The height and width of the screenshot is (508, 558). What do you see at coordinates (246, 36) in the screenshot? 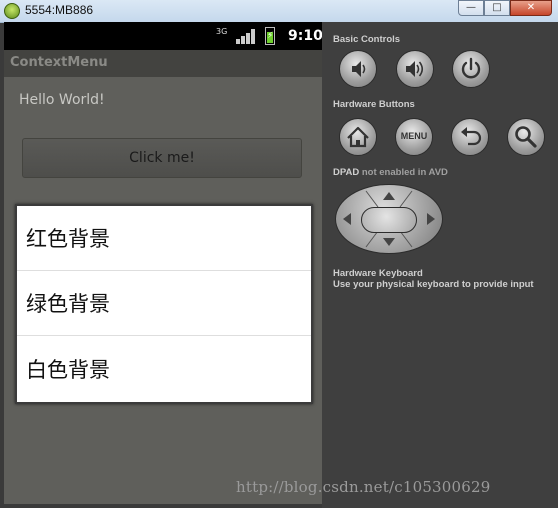
I see `signal-icon` at bounding box center [246, 36].